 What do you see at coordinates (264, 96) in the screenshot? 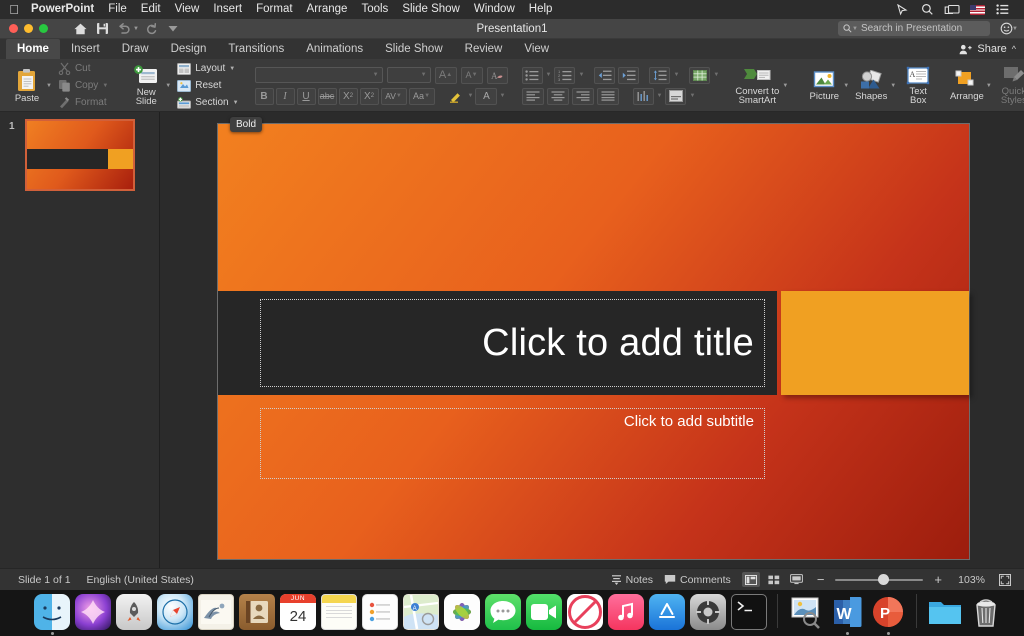
I see `bold-button: B` at bounding box center [264, 96].